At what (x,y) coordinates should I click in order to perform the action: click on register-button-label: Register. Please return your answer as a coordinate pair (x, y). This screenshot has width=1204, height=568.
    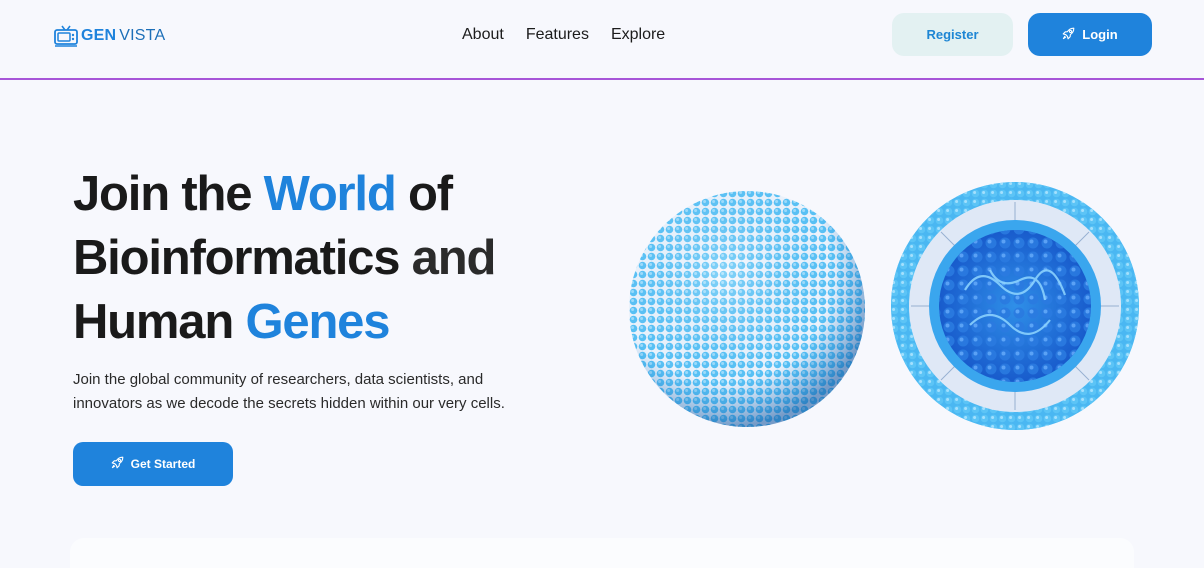
    Looking at the image, I should click on (952, 34).